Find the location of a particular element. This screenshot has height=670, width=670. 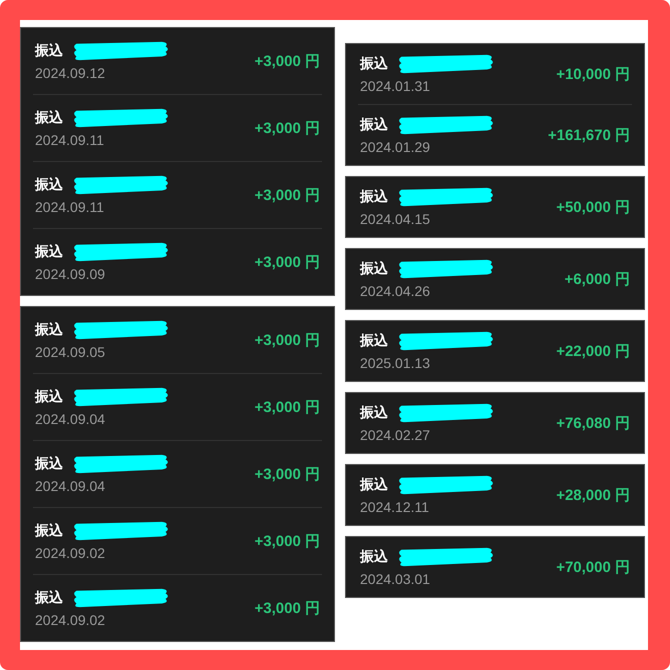

transaction-date: 2024.04.26 is located at coordinates (396, 291).